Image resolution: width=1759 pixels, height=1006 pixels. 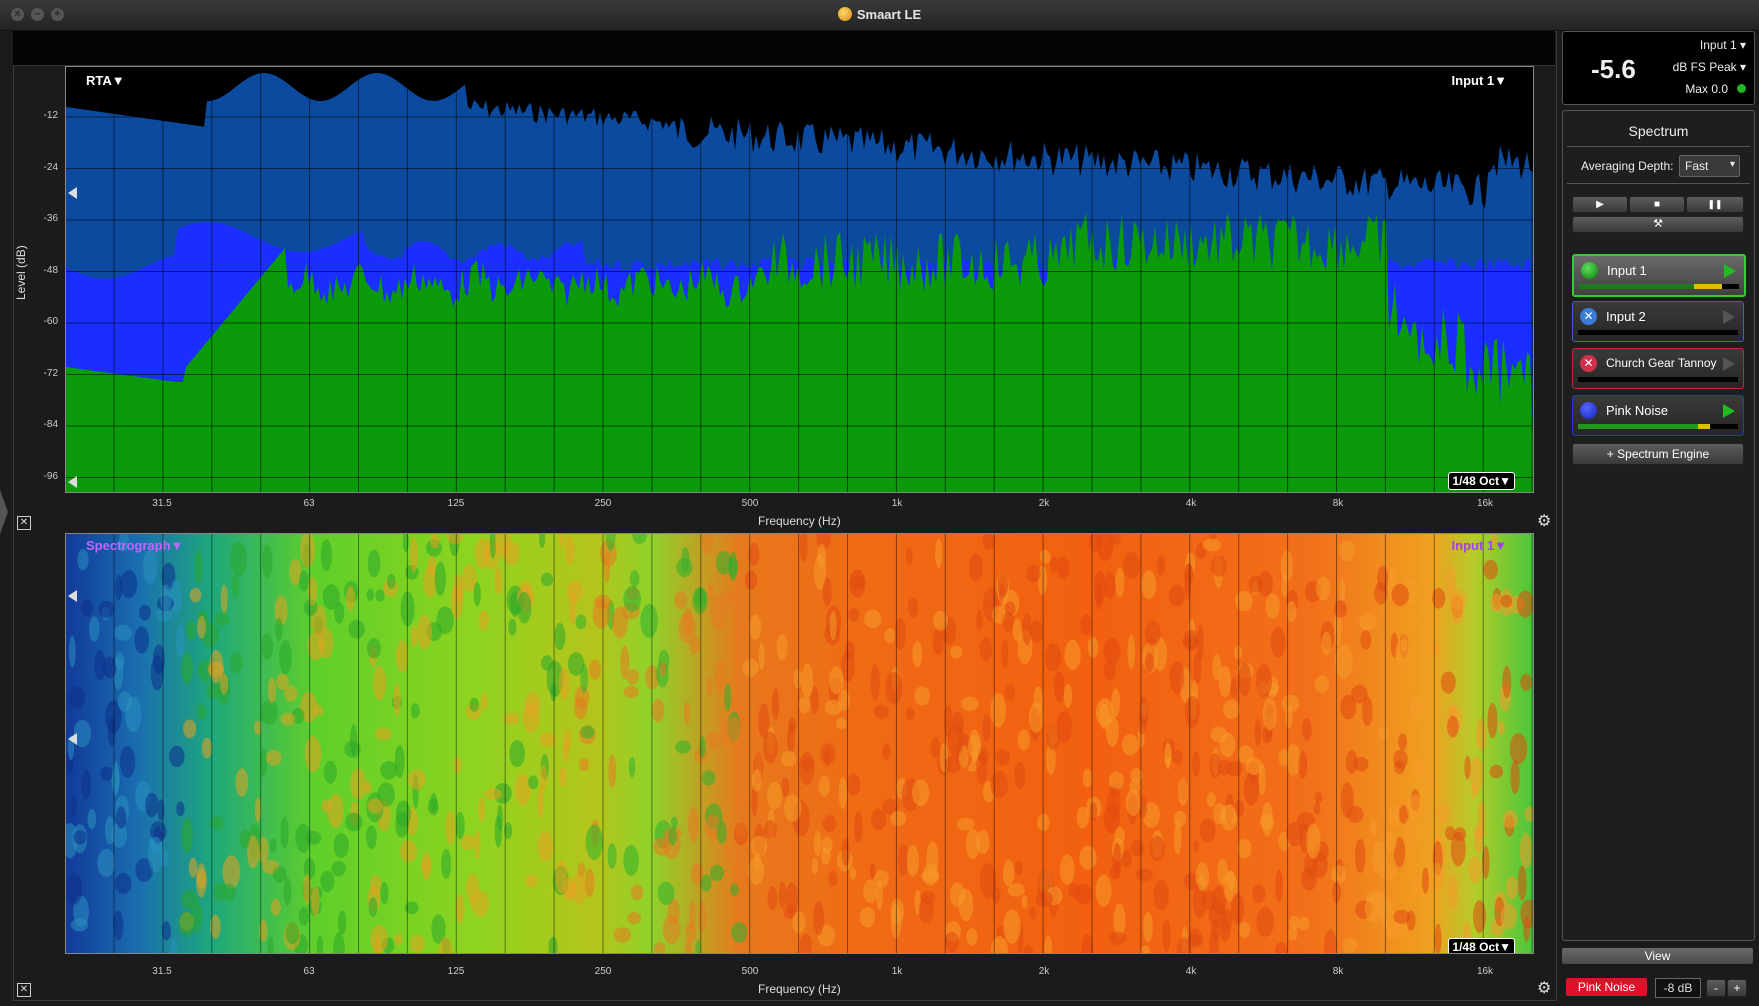 I want to click on rta-y-tick-label: -36, so click(x=50, y=218).